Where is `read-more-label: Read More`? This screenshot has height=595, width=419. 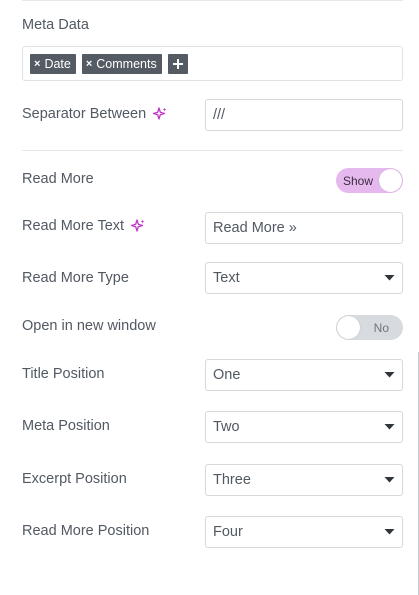
read-more-label: Read More is located at coordinates (58, 179).